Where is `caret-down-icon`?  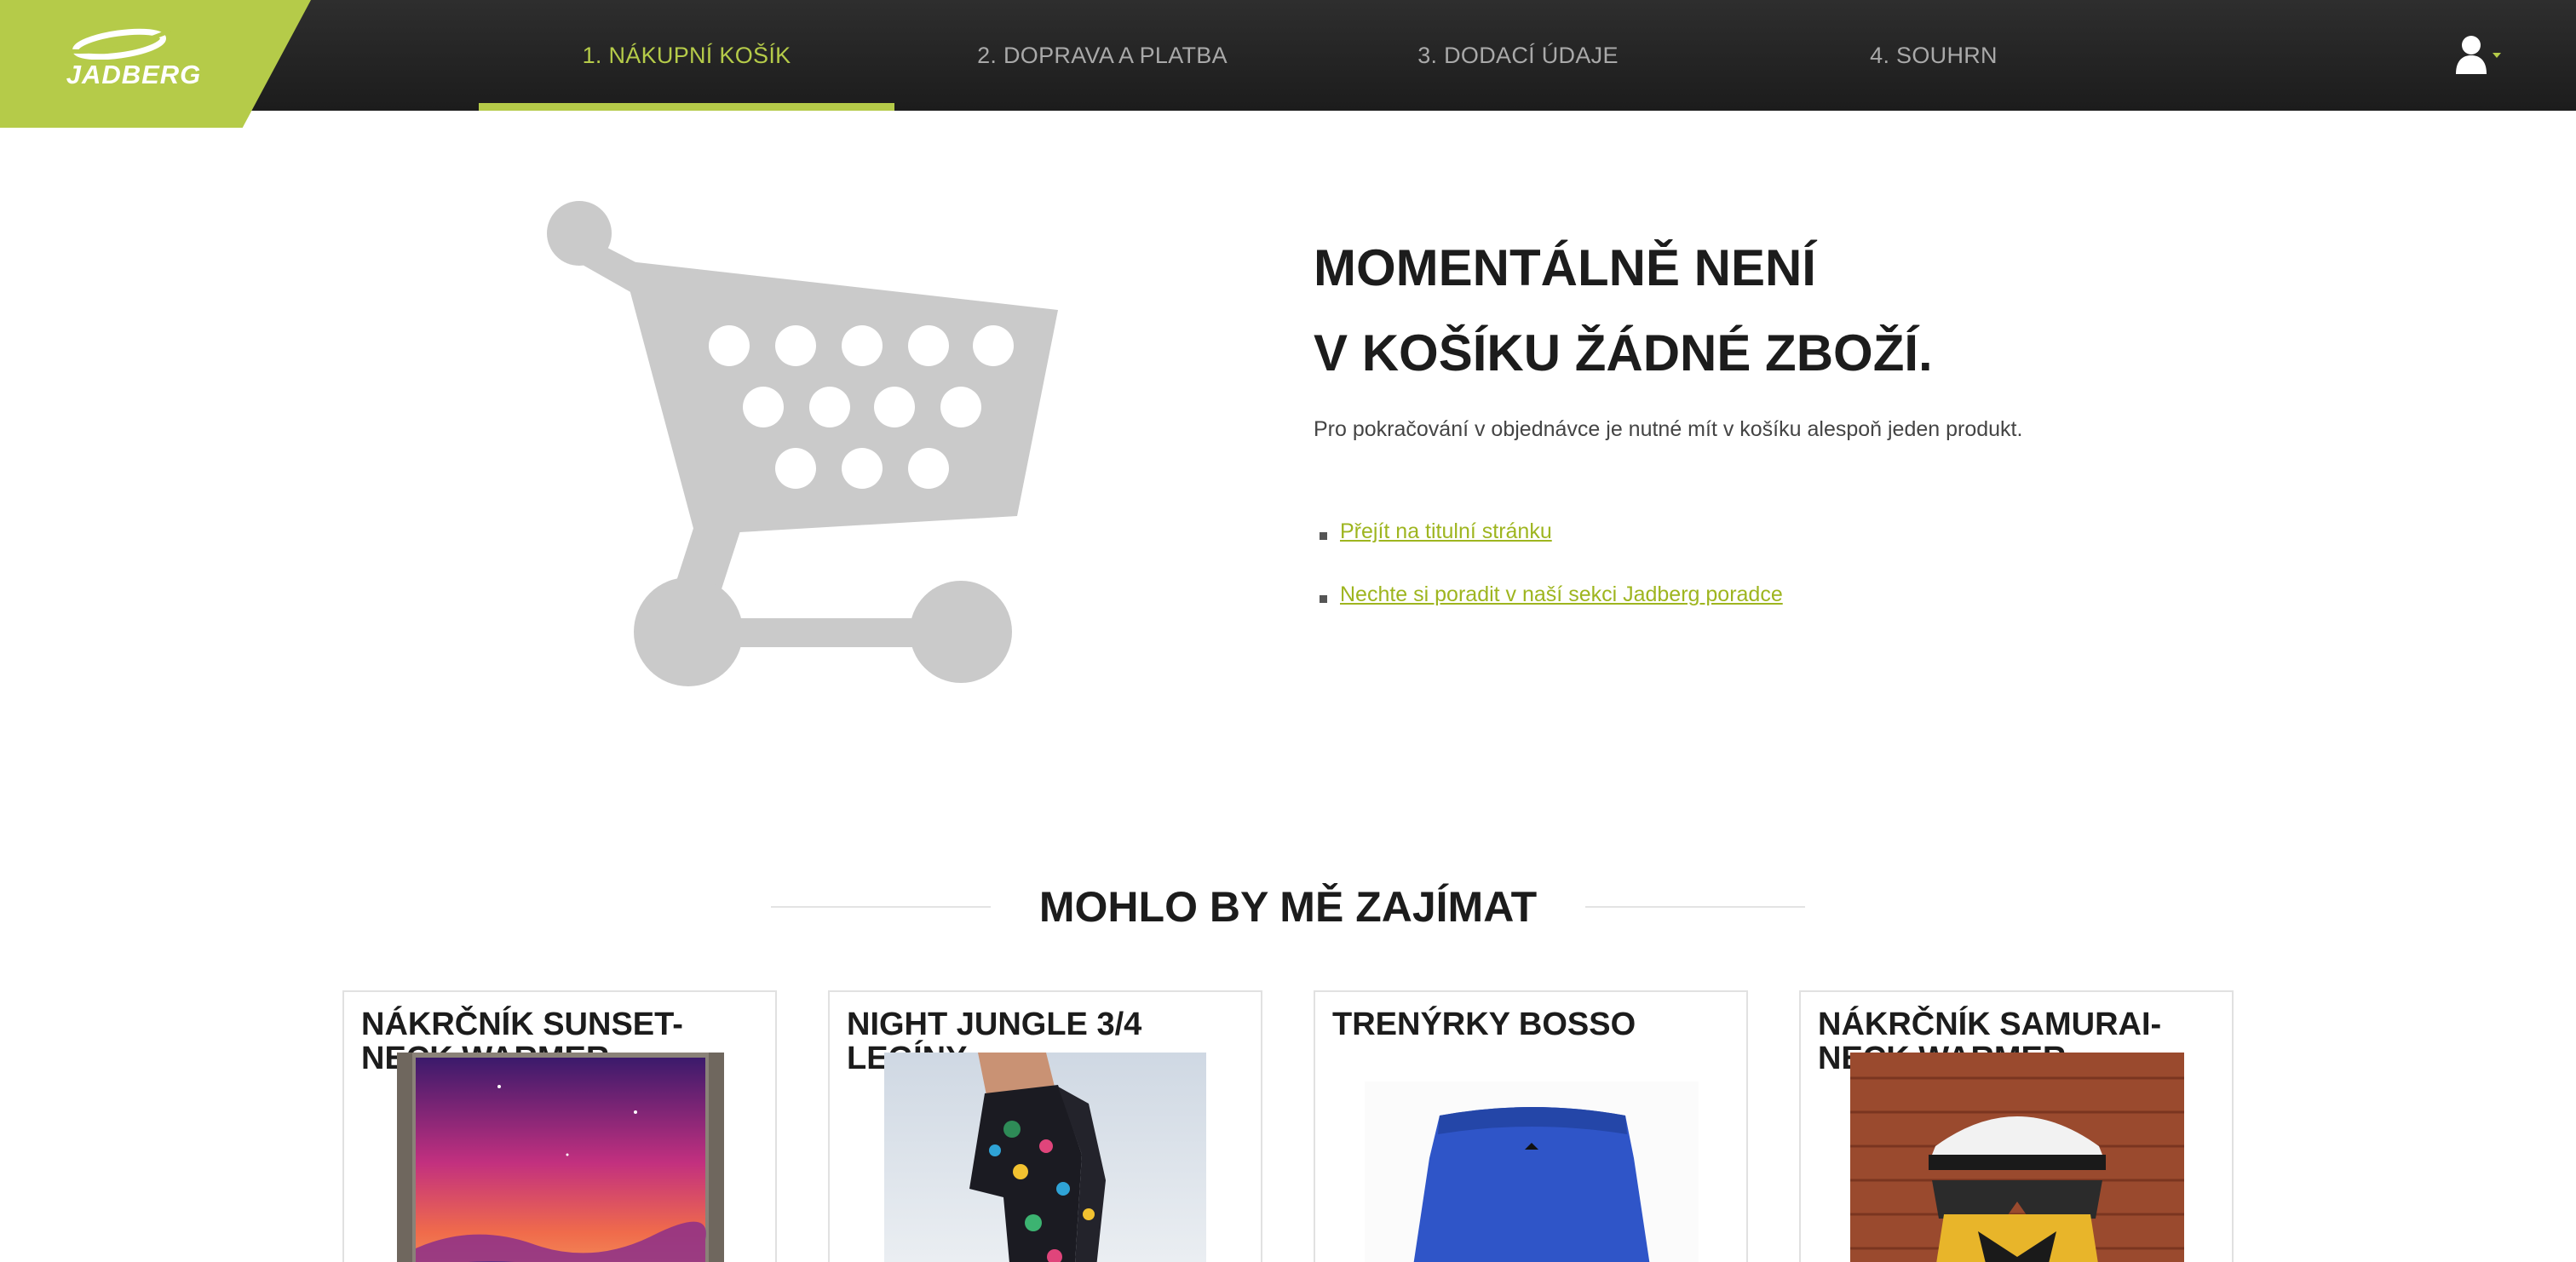 caret-down-icon is located at coordinates (2497, 55).